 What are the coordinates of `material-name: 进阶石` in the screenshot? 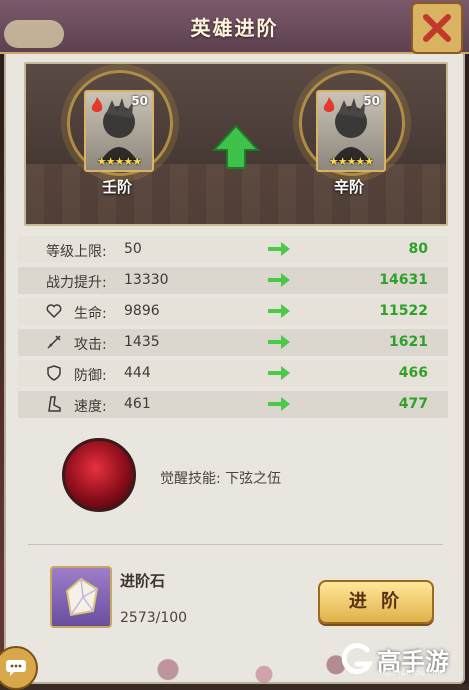 It's located at (143, 581).